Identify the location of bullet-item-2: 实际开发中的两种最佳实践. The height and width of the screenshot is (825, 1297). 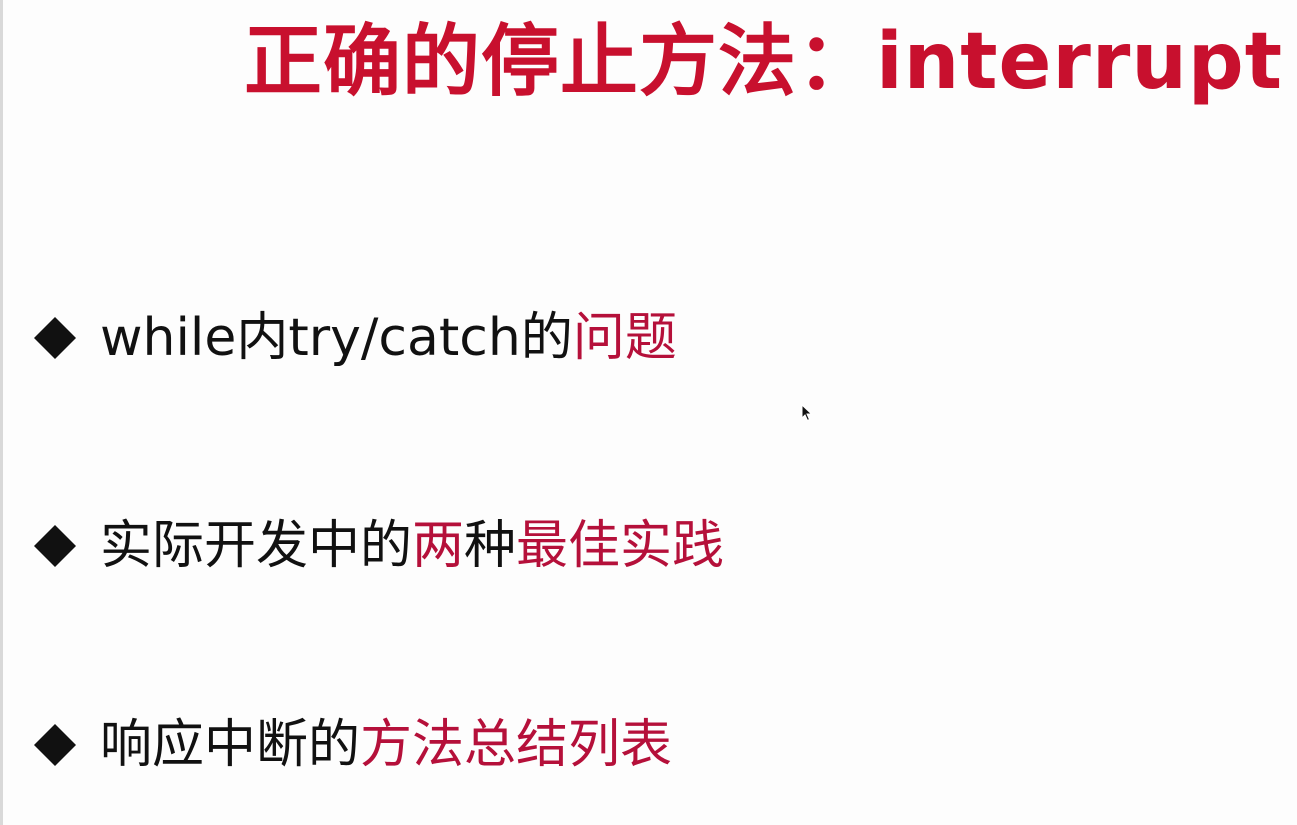
(378, 546).